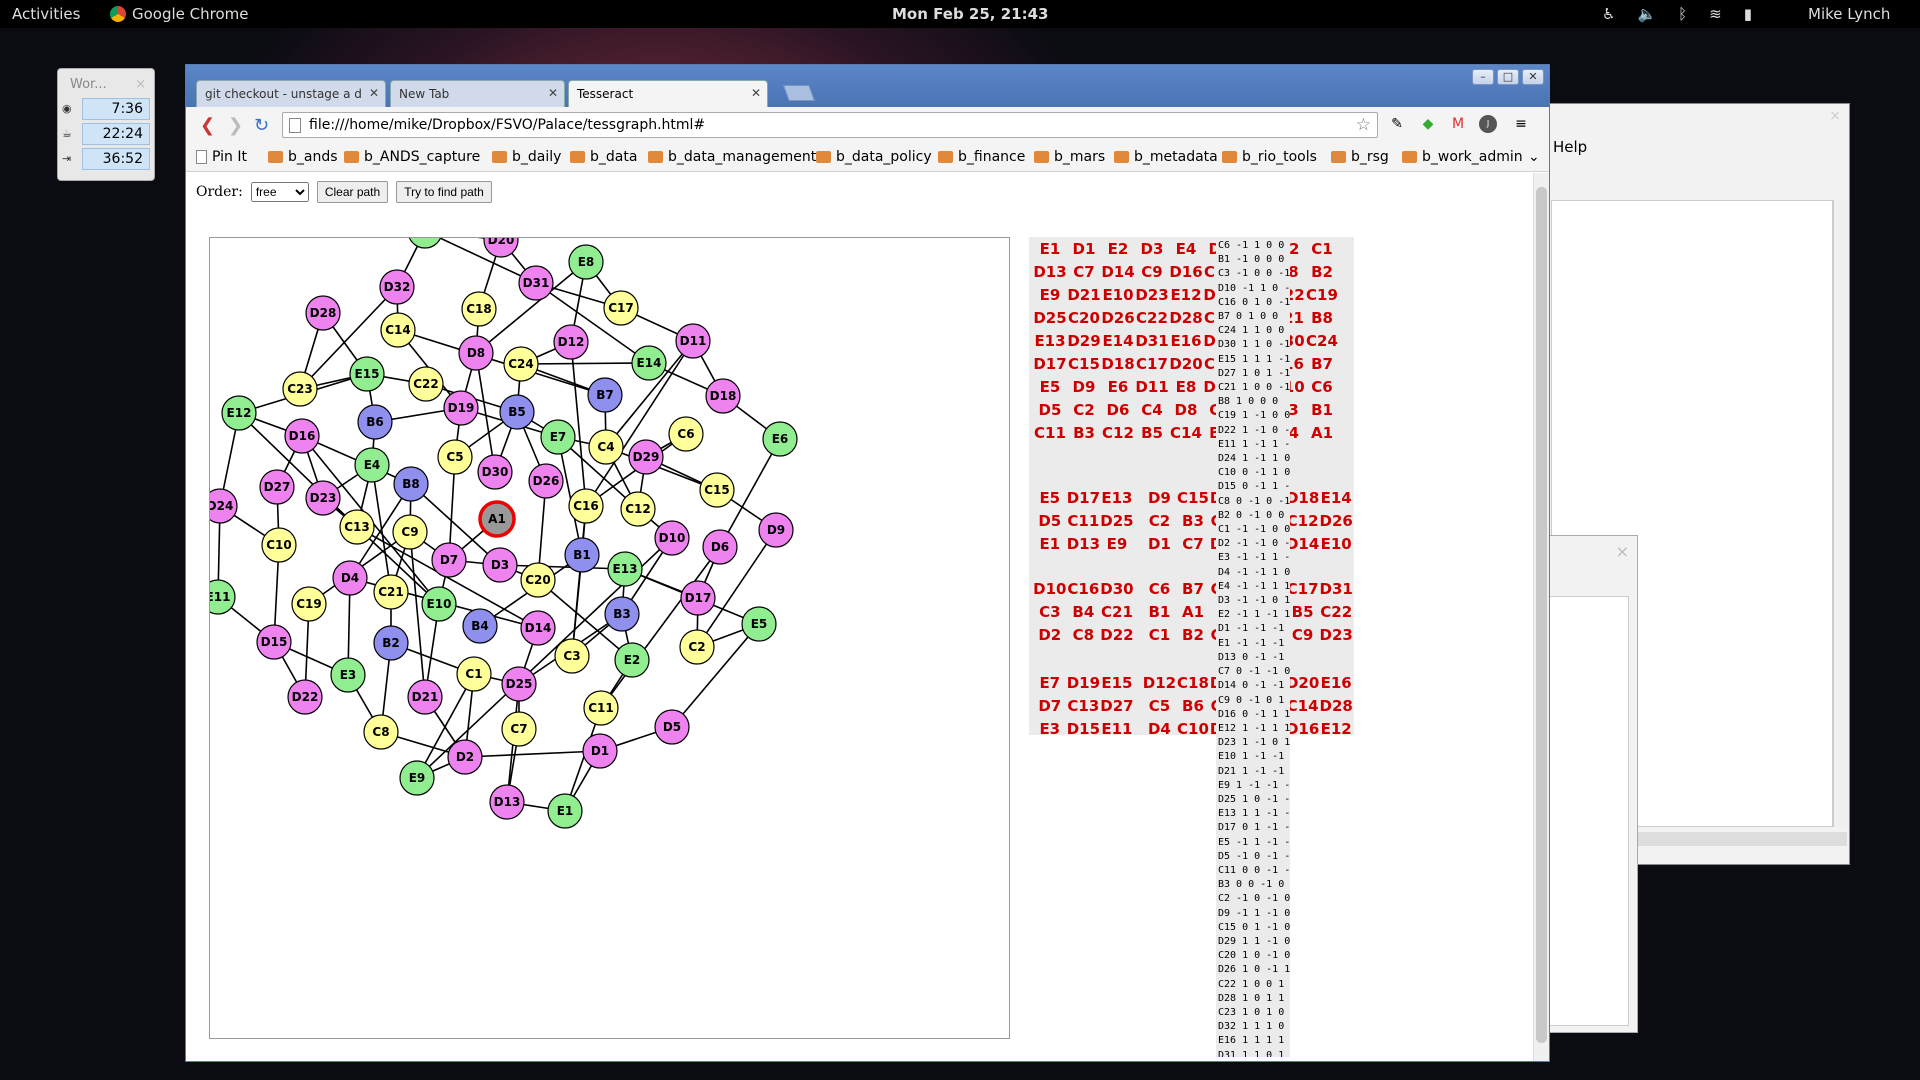 The width and height of the screenshot is (1920, 1080). What do you see at coordinates (439, 604) in the screenshot?
I see `graph-node: E10` at bounding box center [439, 604].